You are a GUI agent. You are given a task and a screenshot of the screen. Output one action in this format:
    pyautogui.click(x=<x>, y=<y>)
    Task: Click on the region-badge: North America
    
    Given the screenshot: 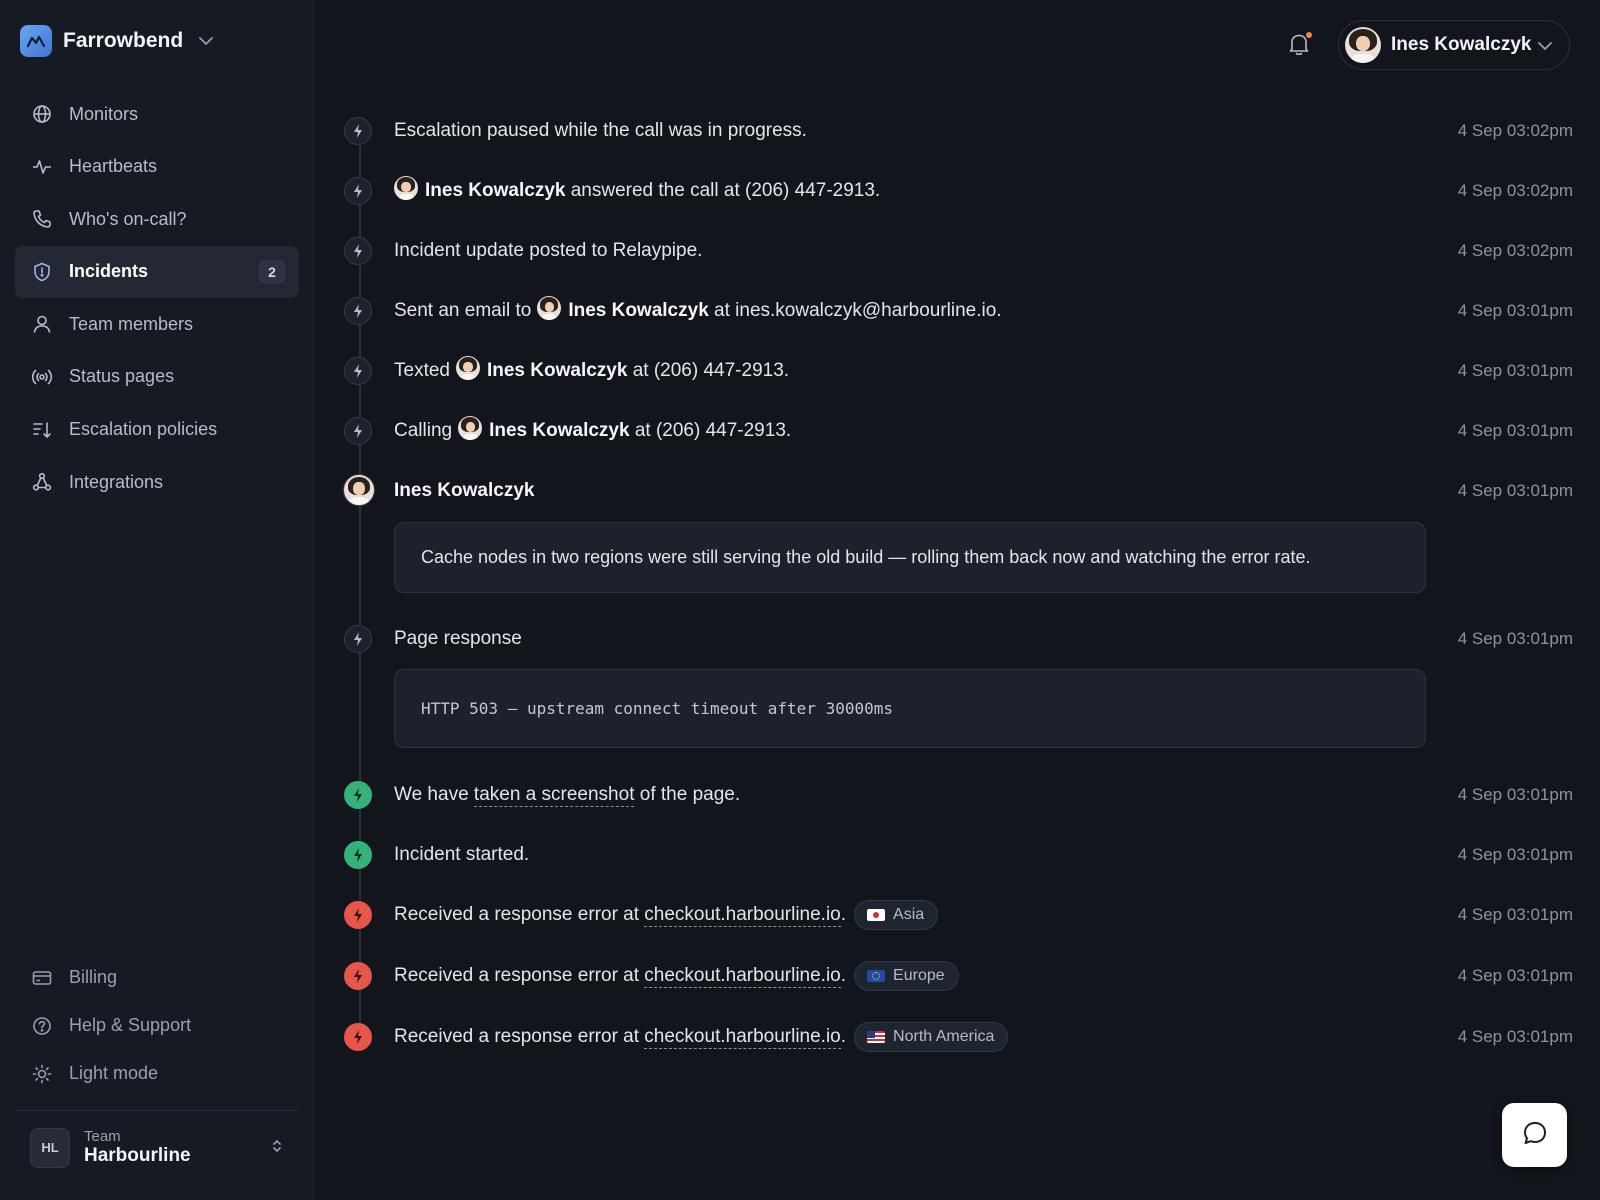 What is the action you would take?
    pyautogui.click(x=931, y=1037)
    